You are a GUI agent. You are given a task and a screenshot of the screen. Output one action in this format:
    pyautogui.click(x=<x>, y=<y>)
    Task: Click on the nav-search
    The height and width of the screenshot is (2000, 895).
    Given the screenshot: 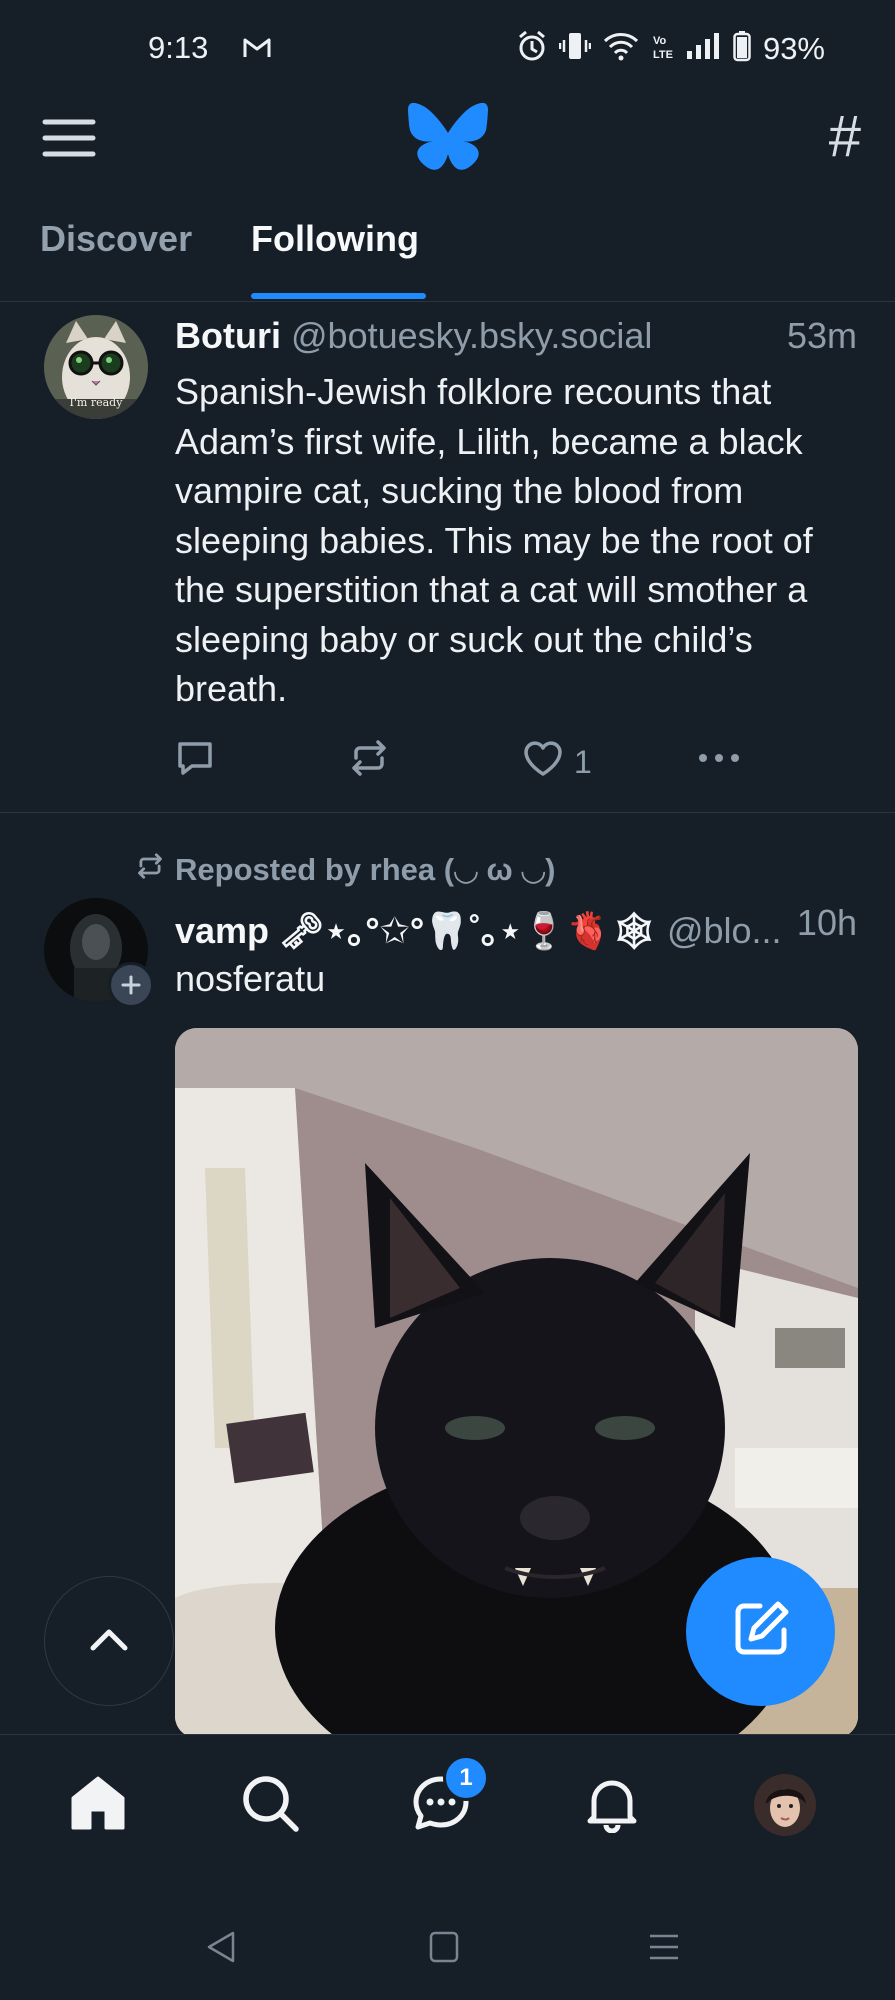 What is the action you would take?
    pyautogui.click(x=270, y=1805)
    